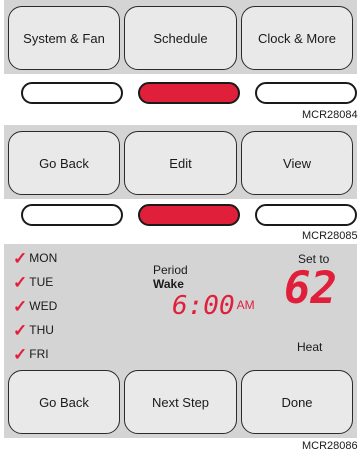  I want to click on day-label: WED, so click(43, 306).